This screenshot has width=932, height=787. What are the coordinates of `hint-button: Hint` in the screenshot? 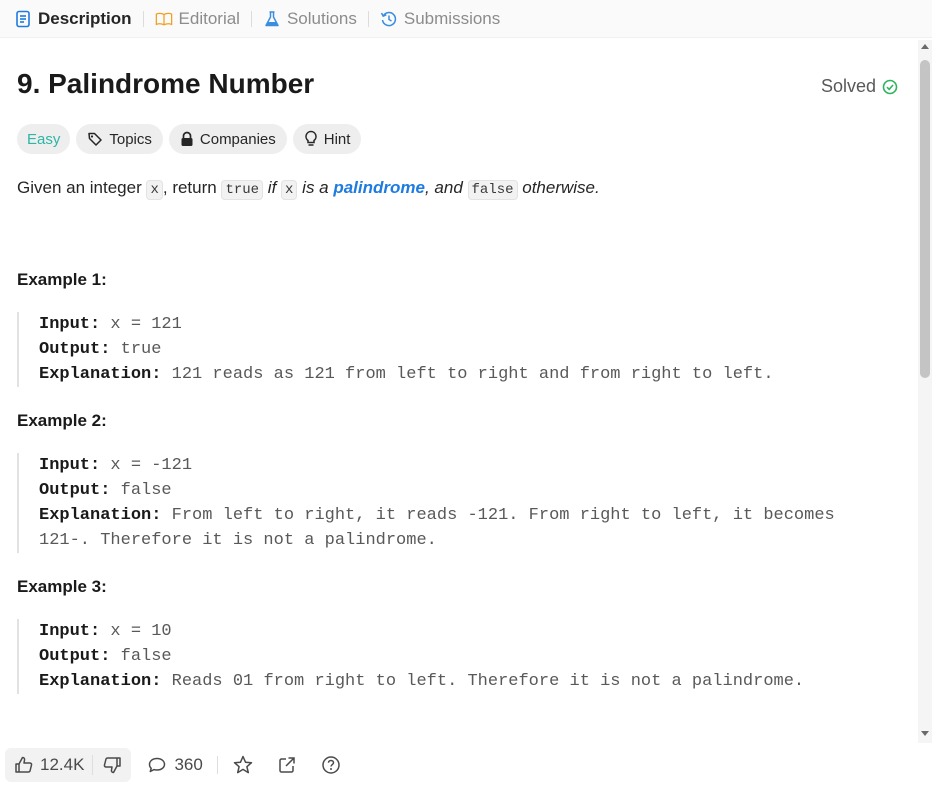 It's located at (327, 139).